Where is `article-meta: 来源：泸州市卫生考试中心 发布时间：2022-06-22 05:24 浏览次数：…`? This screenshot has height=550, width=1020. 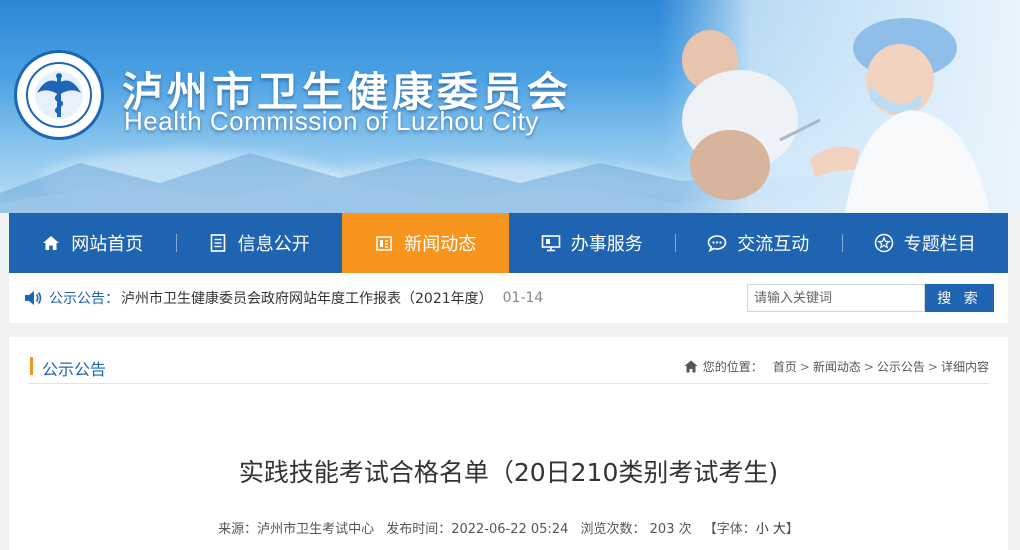 article-meta: 来源：泸州市卫生考试中心 发布时间：2022-06-22 05:24 浏览次数：… is located at coordinates (508, 527).